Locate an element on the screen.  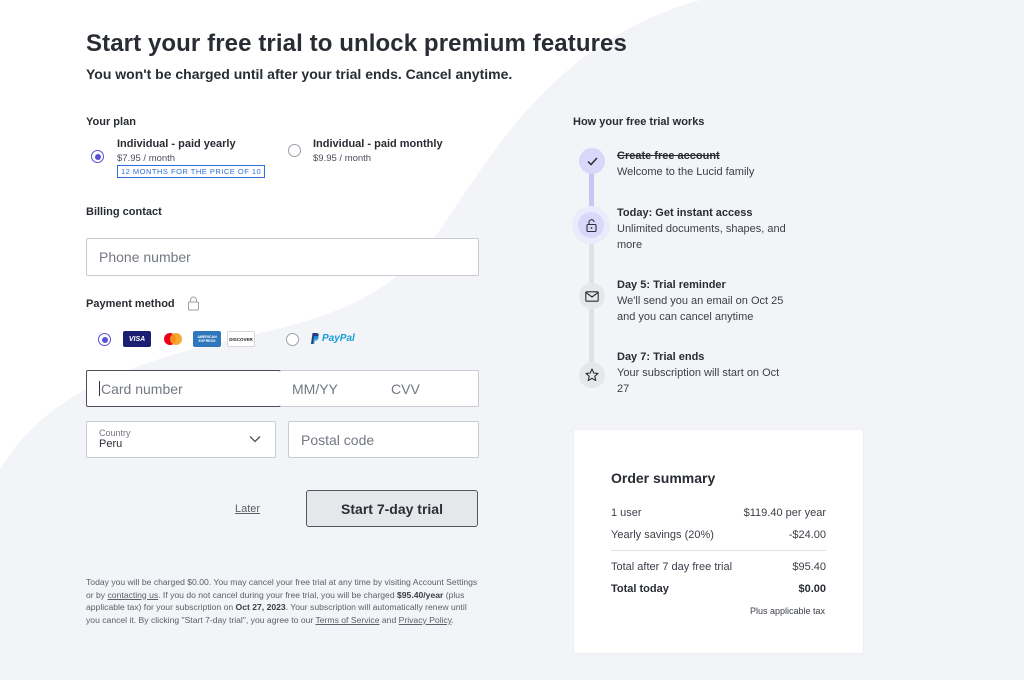
unlock-icon is located at coordinates (591, 225).